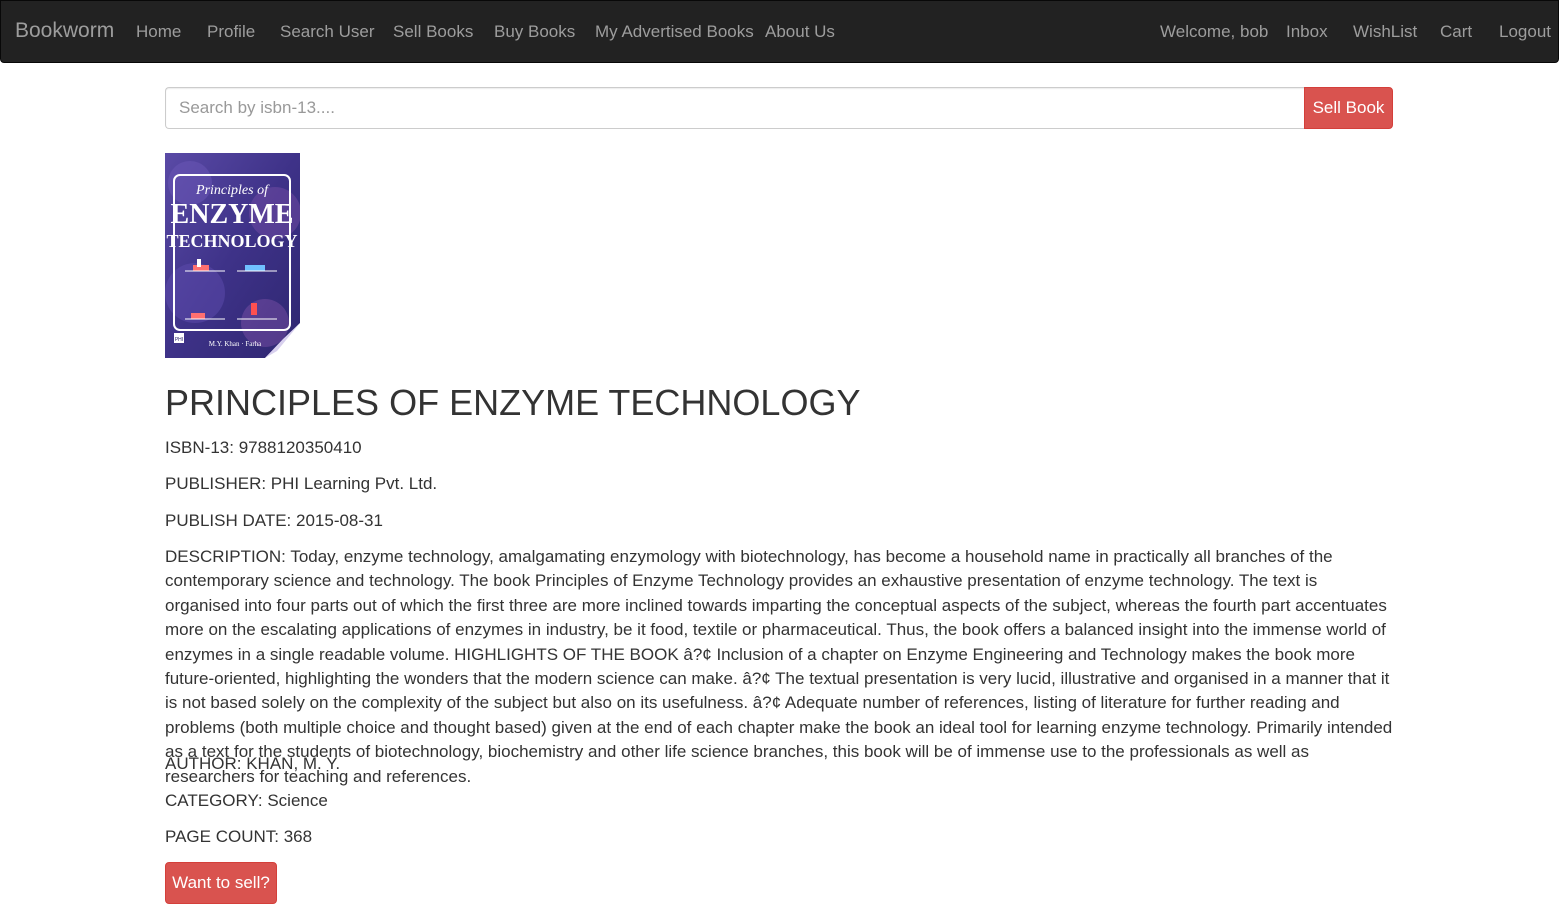 This screenshot has width=1562, height=911. I want to click on book-page-count: PAGE COUNT: 368, so click(239, 836).